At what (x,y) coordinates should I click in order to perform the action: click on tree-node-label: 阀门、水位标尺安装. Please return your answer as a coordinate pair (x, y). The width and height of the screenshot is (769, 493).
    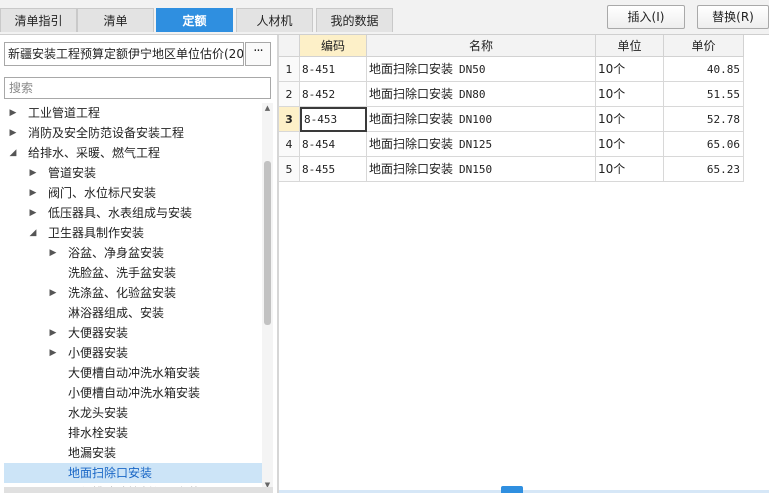
    Looking at the image, I should click on (102, 193).